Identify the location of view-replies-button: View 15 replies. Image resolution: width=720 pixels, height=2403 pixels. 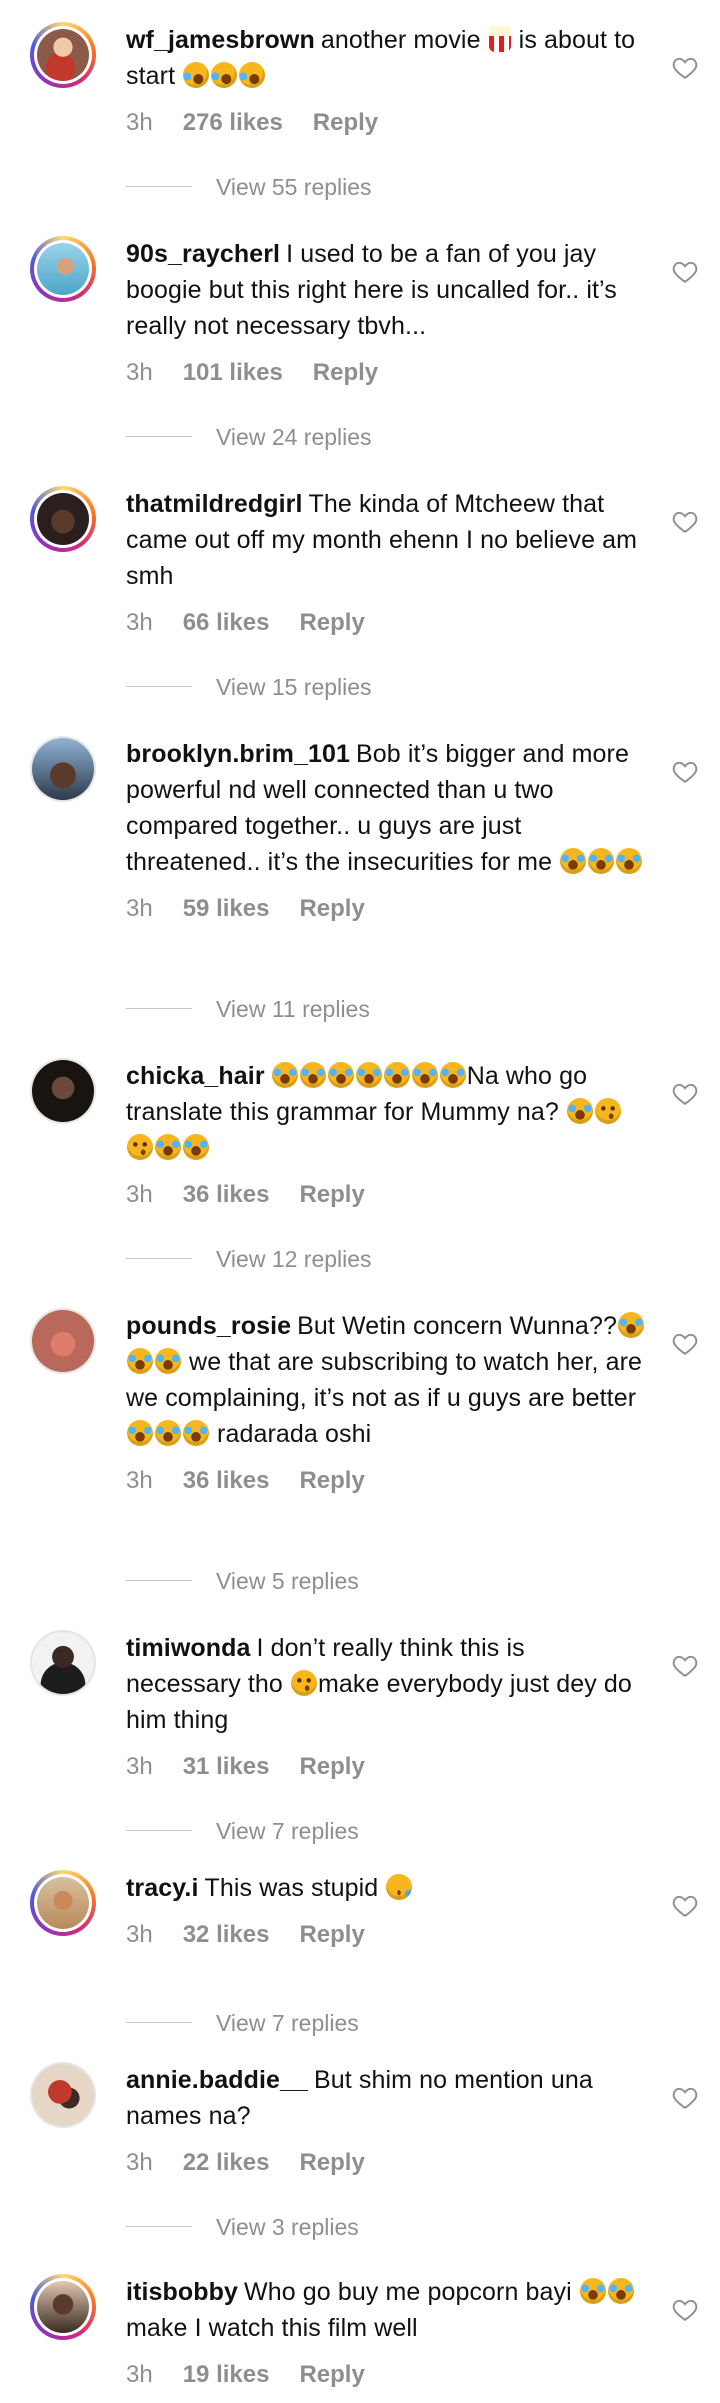
(360, 687).